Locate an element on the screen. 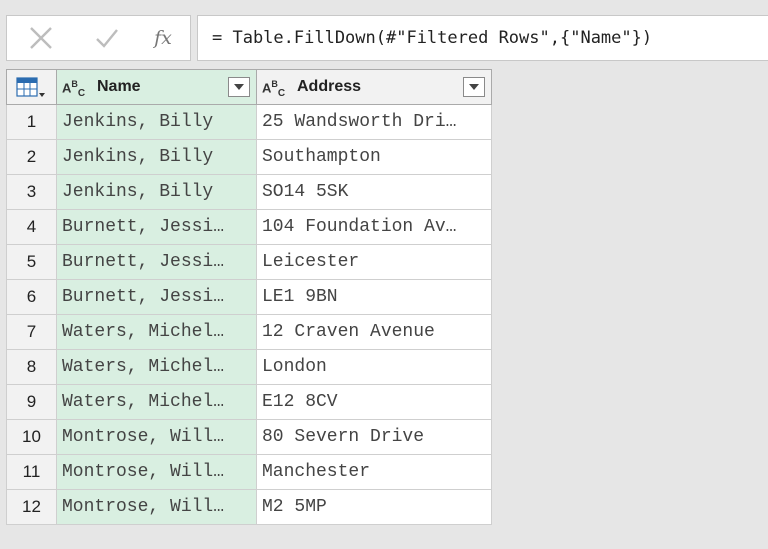  column-label: Address is located at coordinates (329, 86).